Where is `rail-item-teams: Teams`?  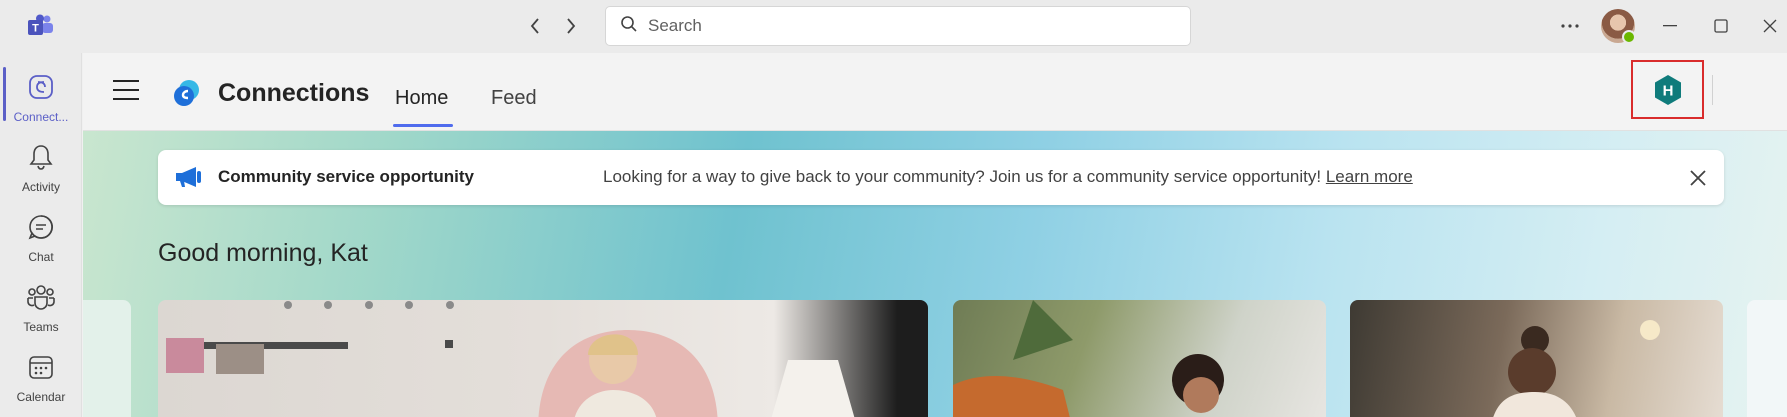 rail-item-teams: Teams is located at coordinates (41, 307).